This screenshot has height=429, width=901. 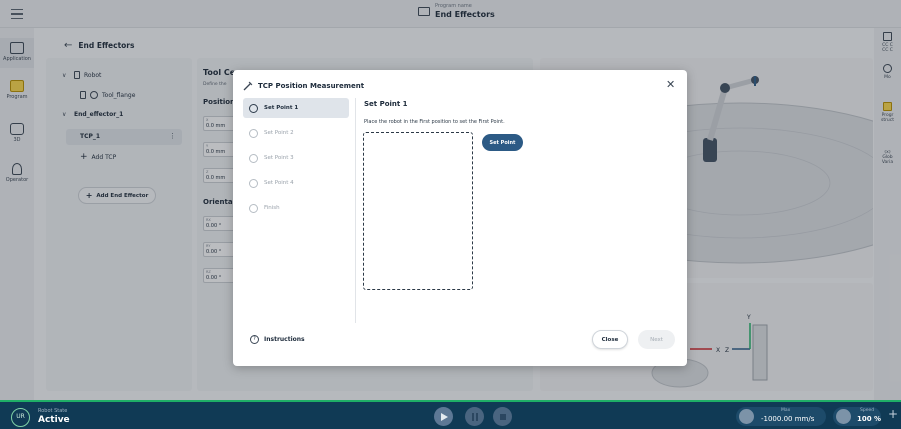 I want to click on speed-label: Speed, so click(x=867, y=410).